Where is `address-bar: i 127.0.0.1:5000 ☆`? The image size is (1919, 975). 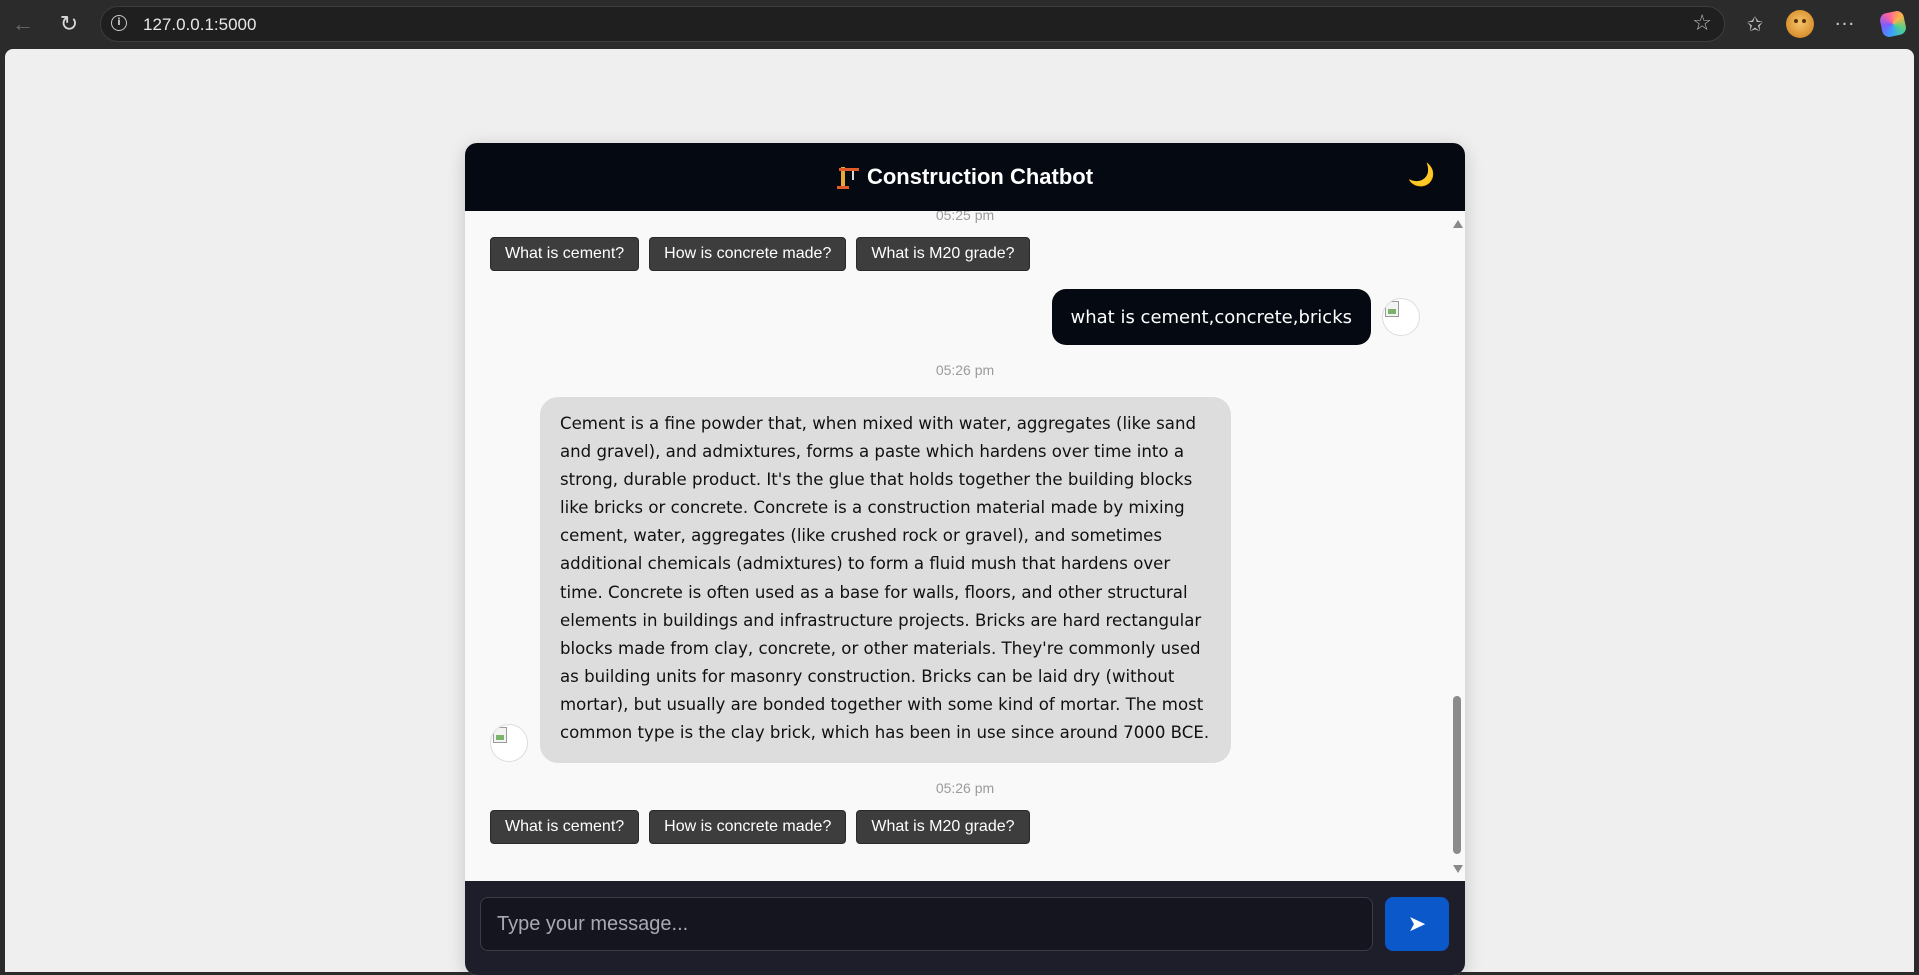
address-bar: i 127.0.0.1:5000 ☆ is located at coordinates (912, 24).